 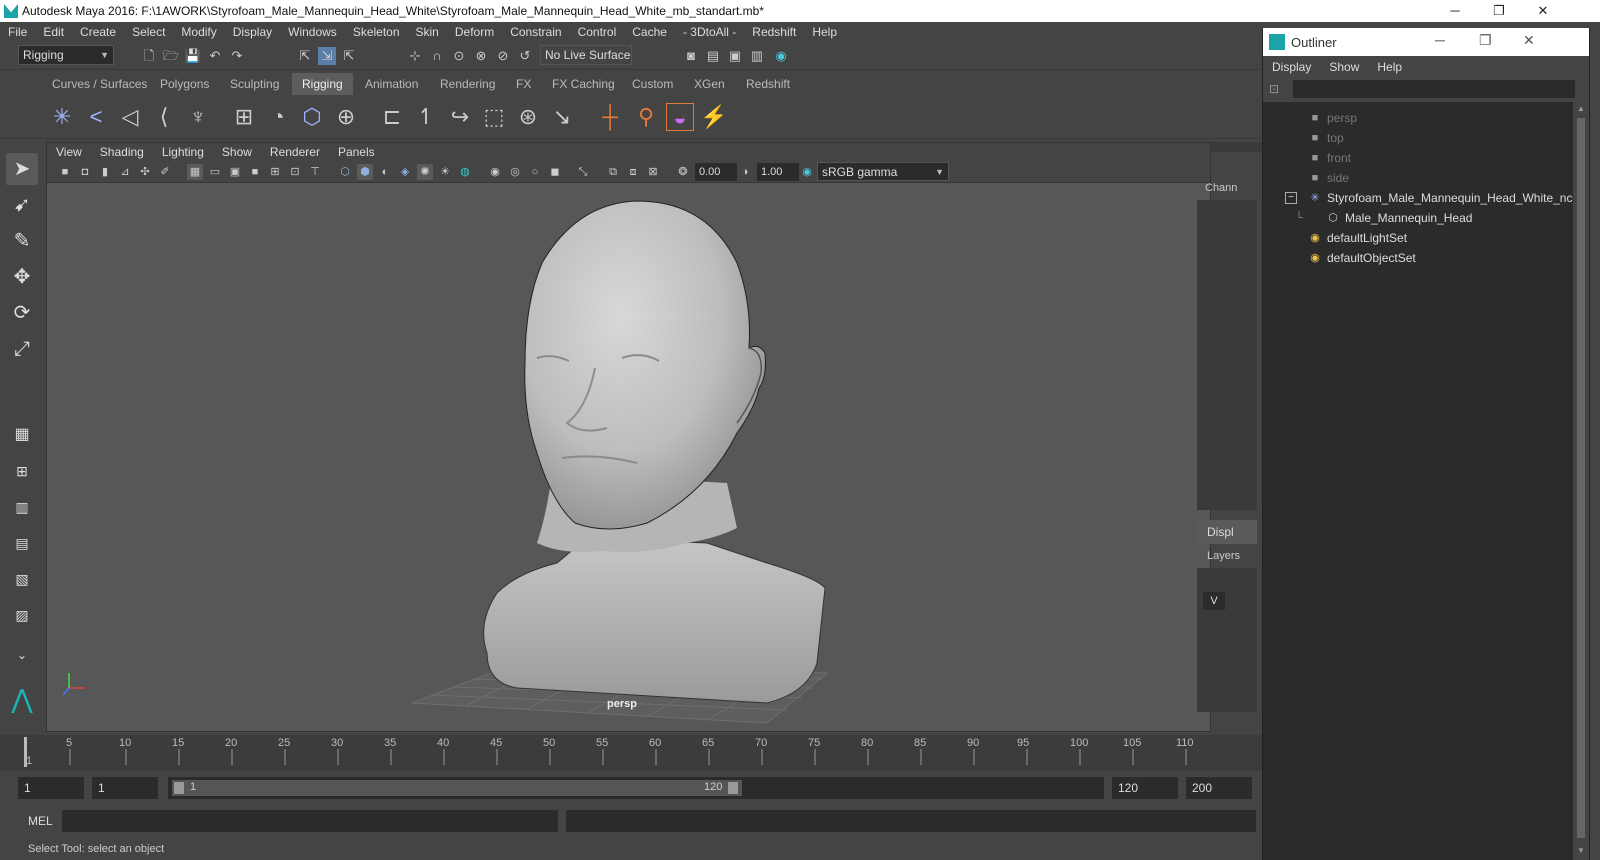 What do you see at coordinates (528, 117) in the screenshot?
I see `parent-constraint-icon: ⊛` at bounding box center [528, 117].